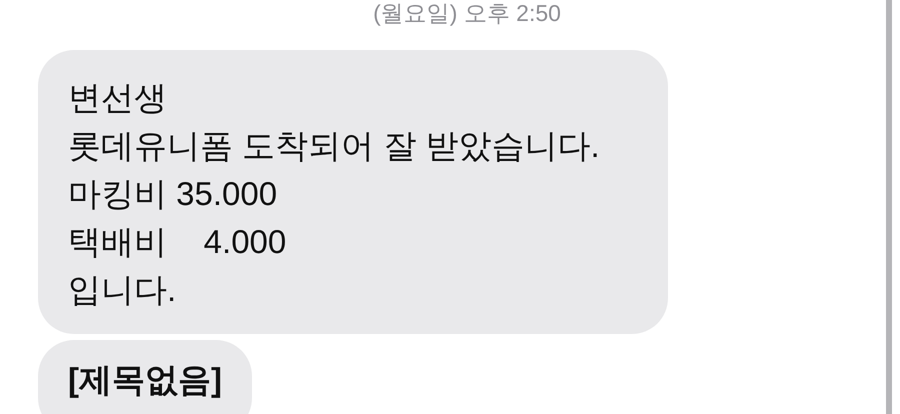 Image resolution: width=900 pixels, height=414 pixels. I want to click on message-timestamp: (월요일) 오후 2:50, so click(467, 13).